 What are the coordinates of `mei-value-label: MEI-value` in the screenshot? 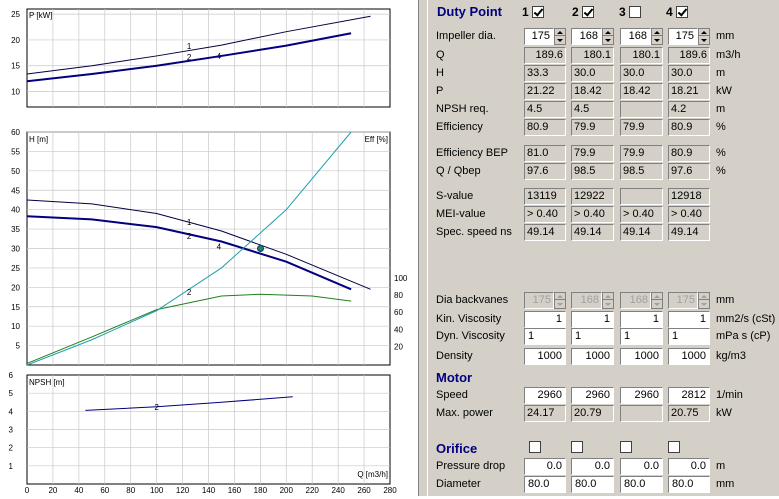 It's located at (461, 214).